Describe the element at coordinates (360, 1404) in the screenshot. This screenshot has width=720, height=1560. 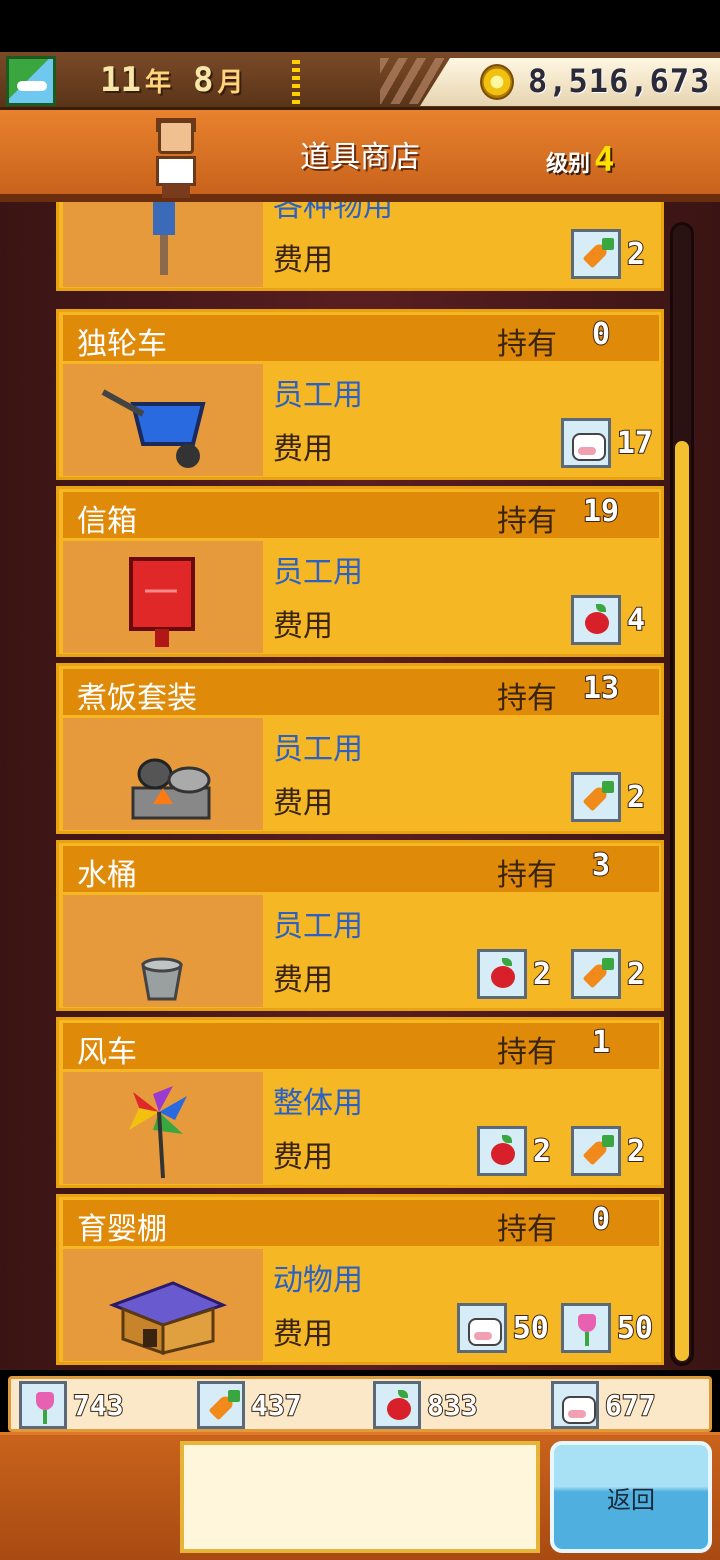
I see `resource-bar: 743 437 833 677` at that location.